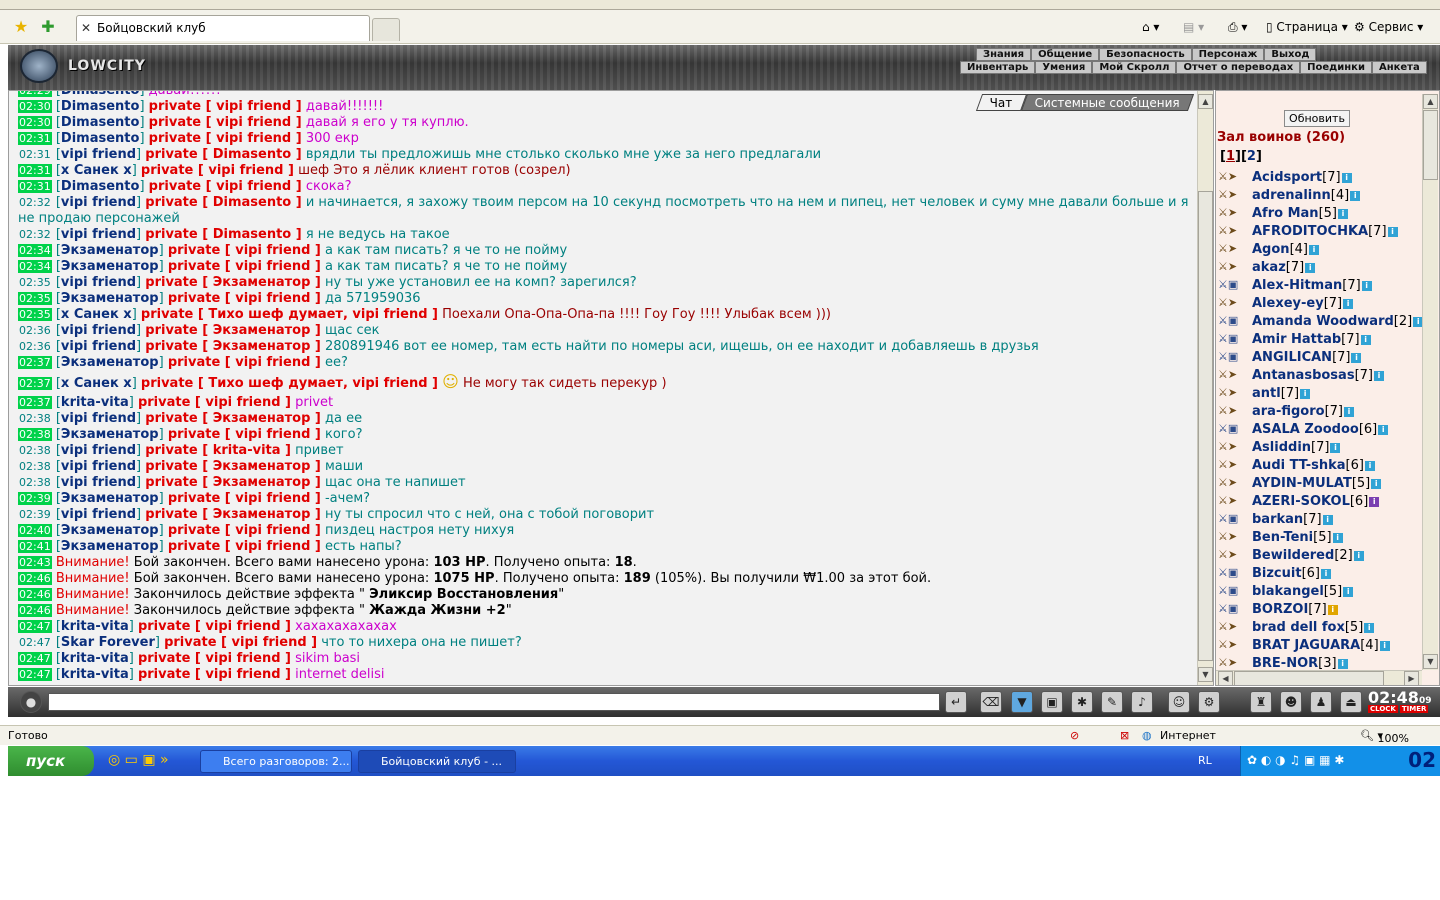  I want to click on user-nick: adrenalinn, so click(1291, 195).